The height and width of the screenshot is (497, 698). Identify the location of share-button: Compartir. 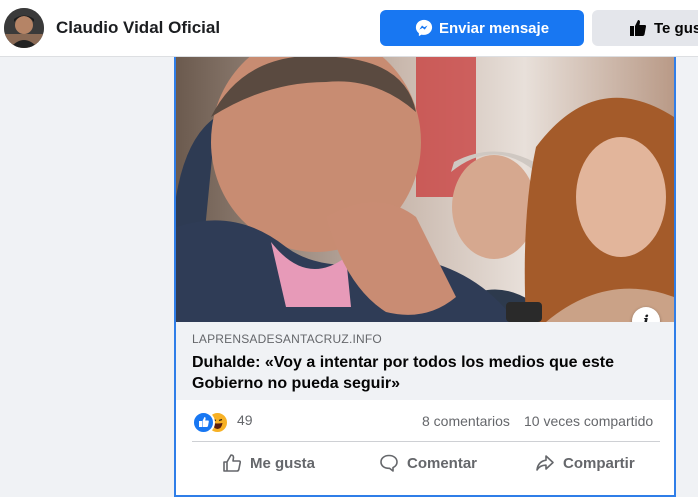
(585, 463).